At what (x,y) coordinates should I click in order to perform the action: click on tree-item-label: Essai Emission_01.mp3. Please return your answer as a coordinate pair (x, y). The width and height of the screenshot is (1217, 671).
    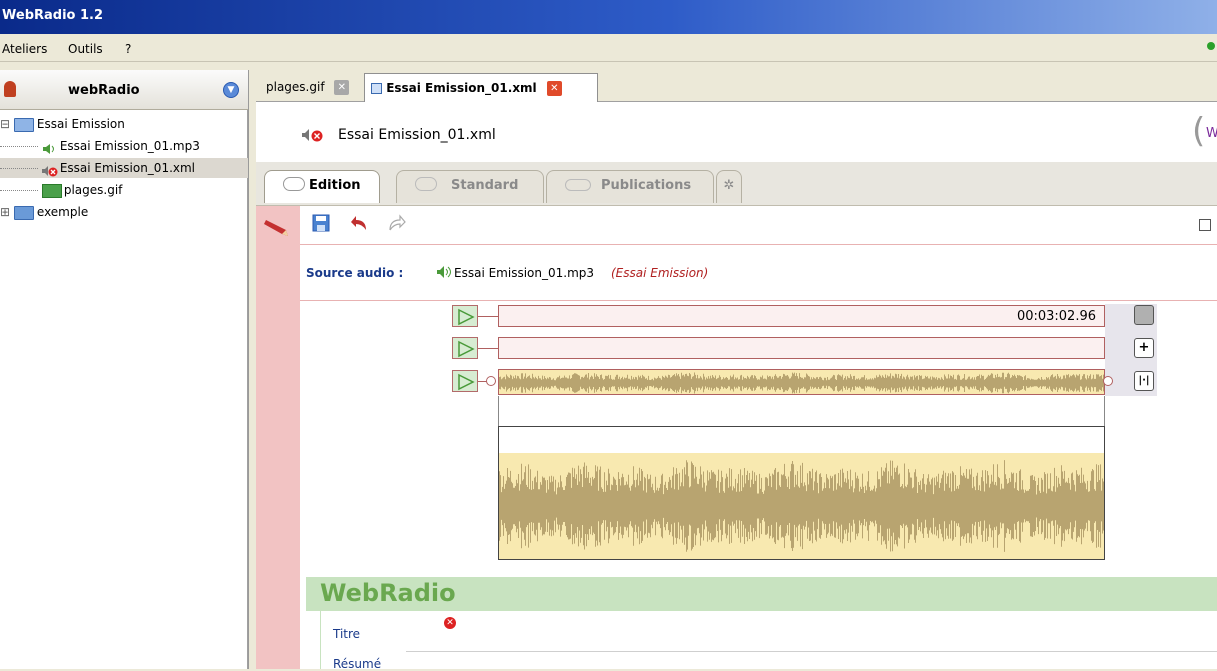
    Looking at the image, I should click on (129, 146).